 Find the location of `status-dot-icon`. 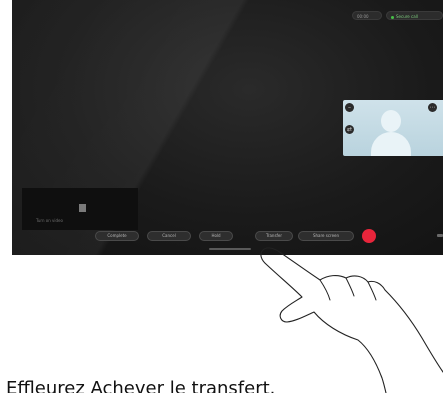

status-dot-icon is located at coordinates (392, 17).